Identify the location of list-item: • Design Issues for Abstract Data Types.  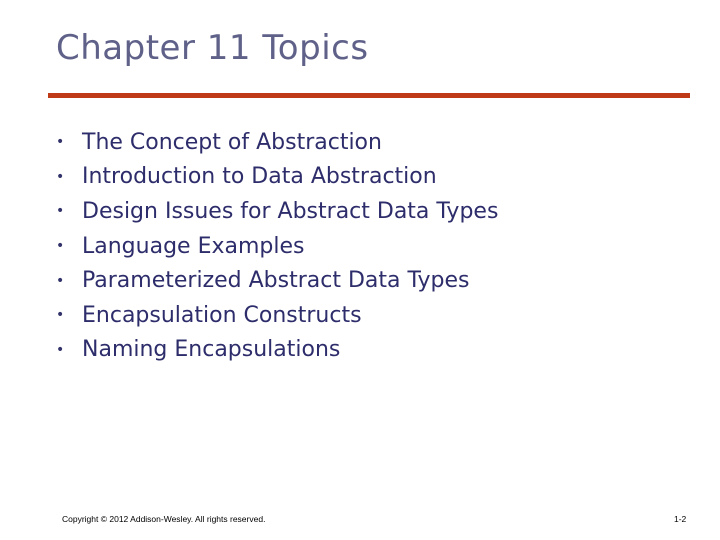
(277, 211).